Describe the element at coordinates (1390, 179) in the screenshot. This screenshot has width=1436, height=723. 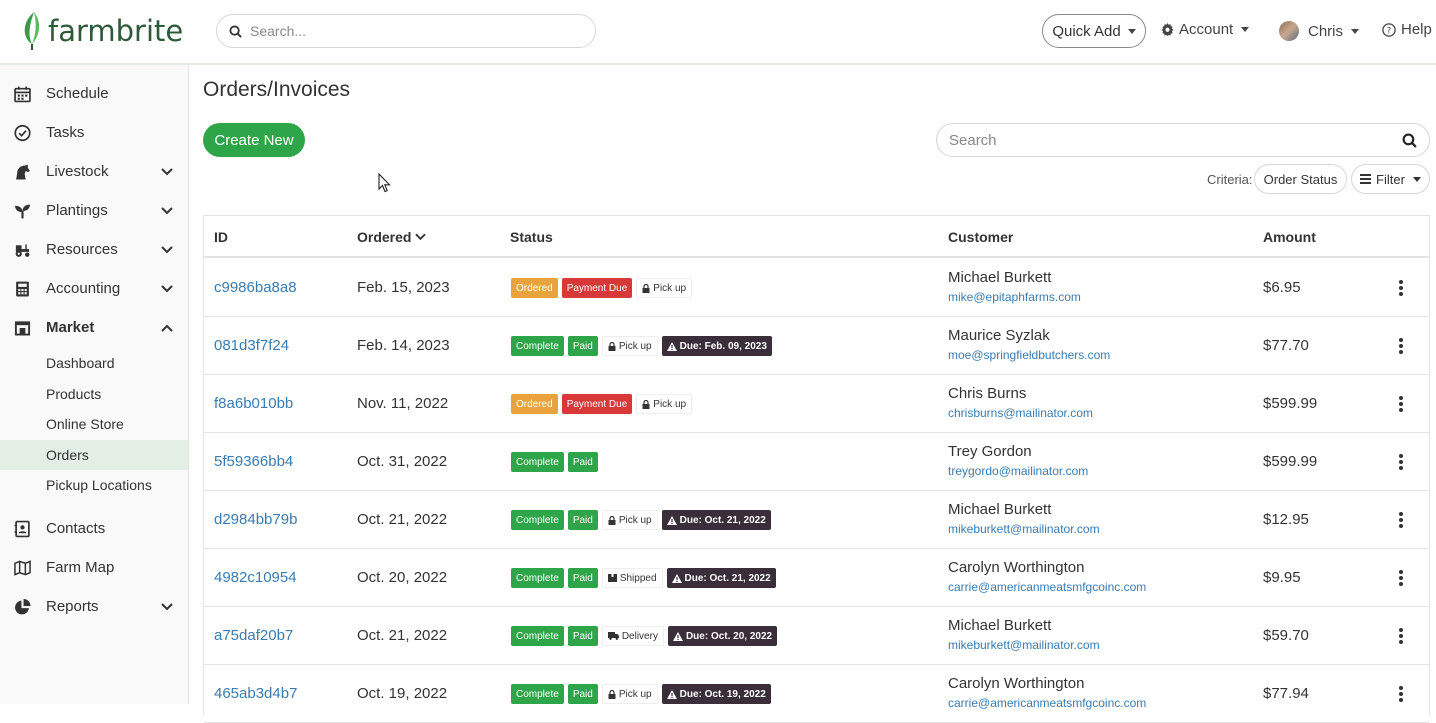
I see `filter-button: Filter` at that location.